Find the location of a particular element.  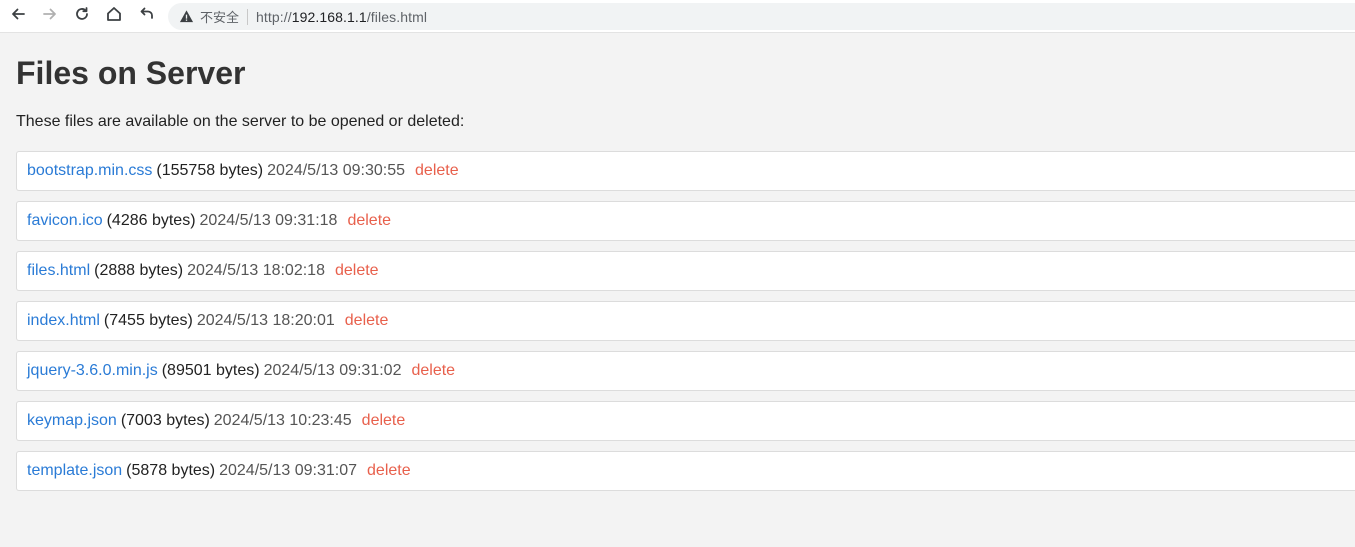

file-size: (89501 bytes) is located at coordinates (210, 370).